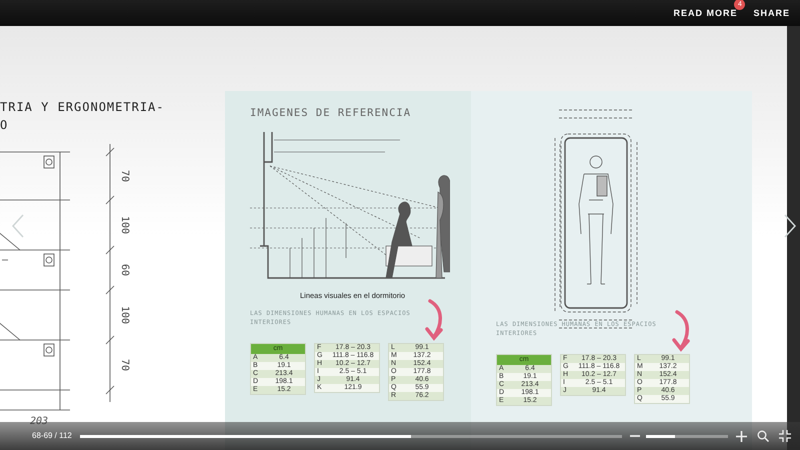  I want to click on dimension-label: 60, so click(124, 270).